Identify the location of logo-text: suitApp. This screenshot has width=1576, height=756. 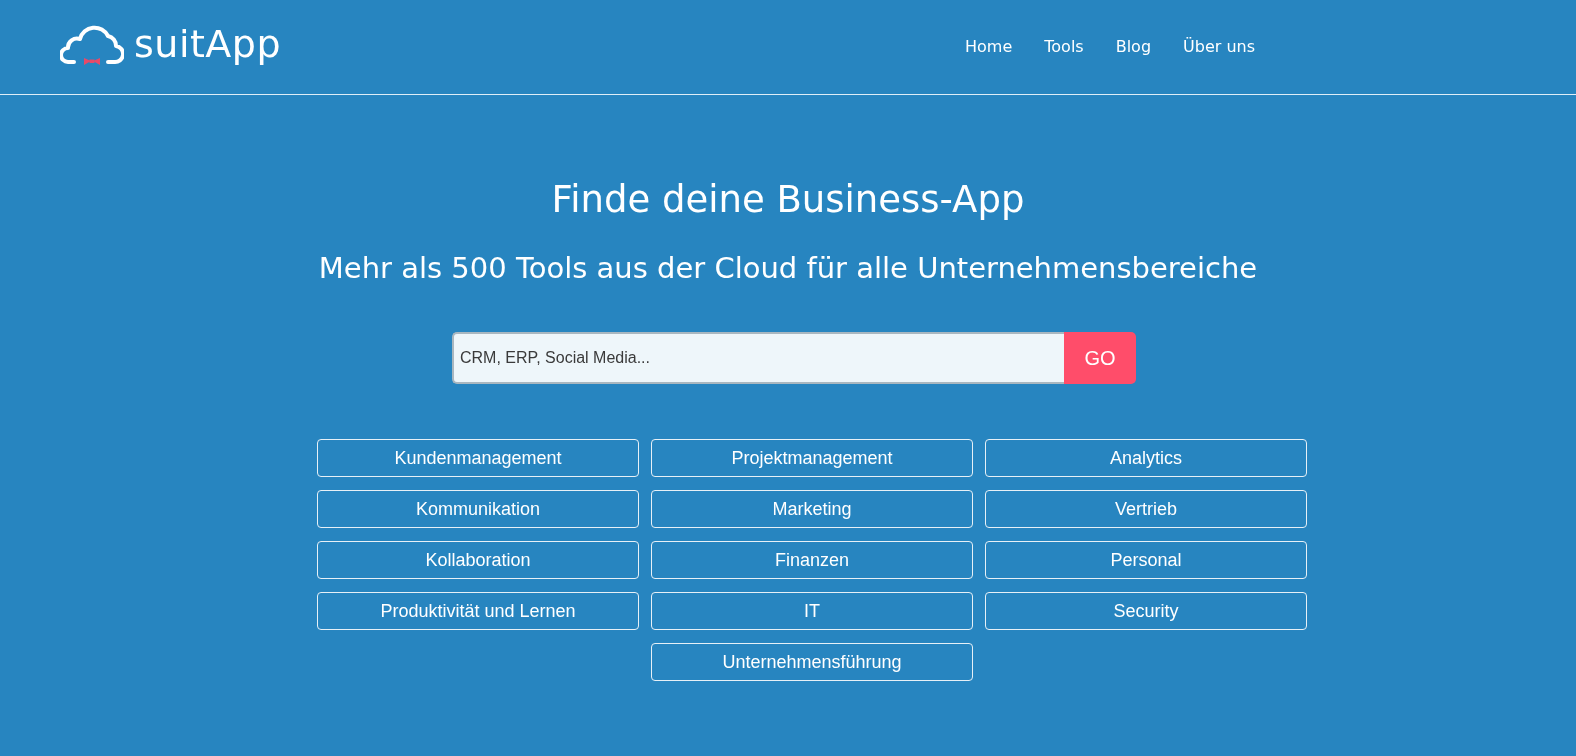
(208, 44).